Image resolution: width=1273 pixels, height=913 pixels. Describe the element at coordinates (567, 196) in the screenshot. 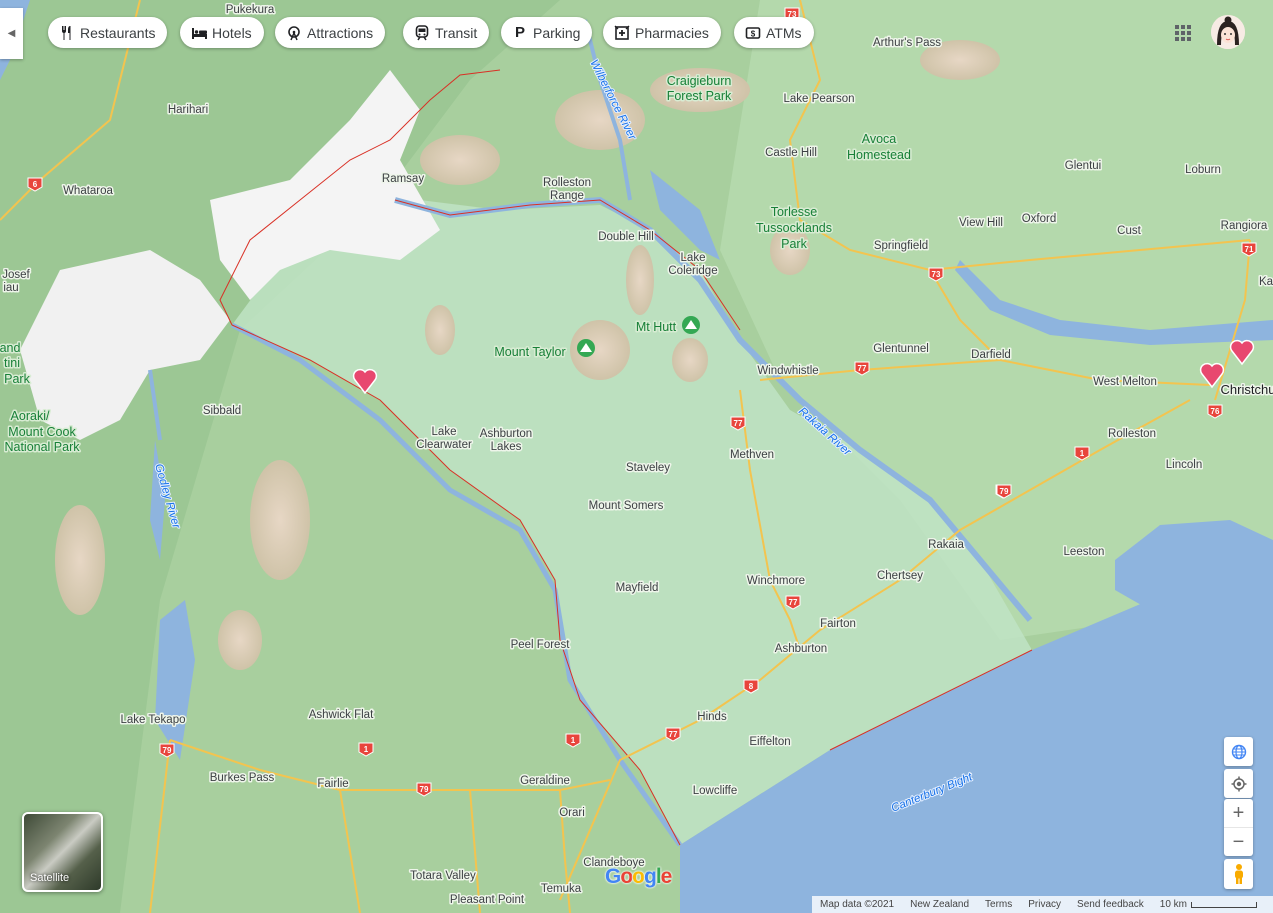

I see `place-label: Range` at that location.